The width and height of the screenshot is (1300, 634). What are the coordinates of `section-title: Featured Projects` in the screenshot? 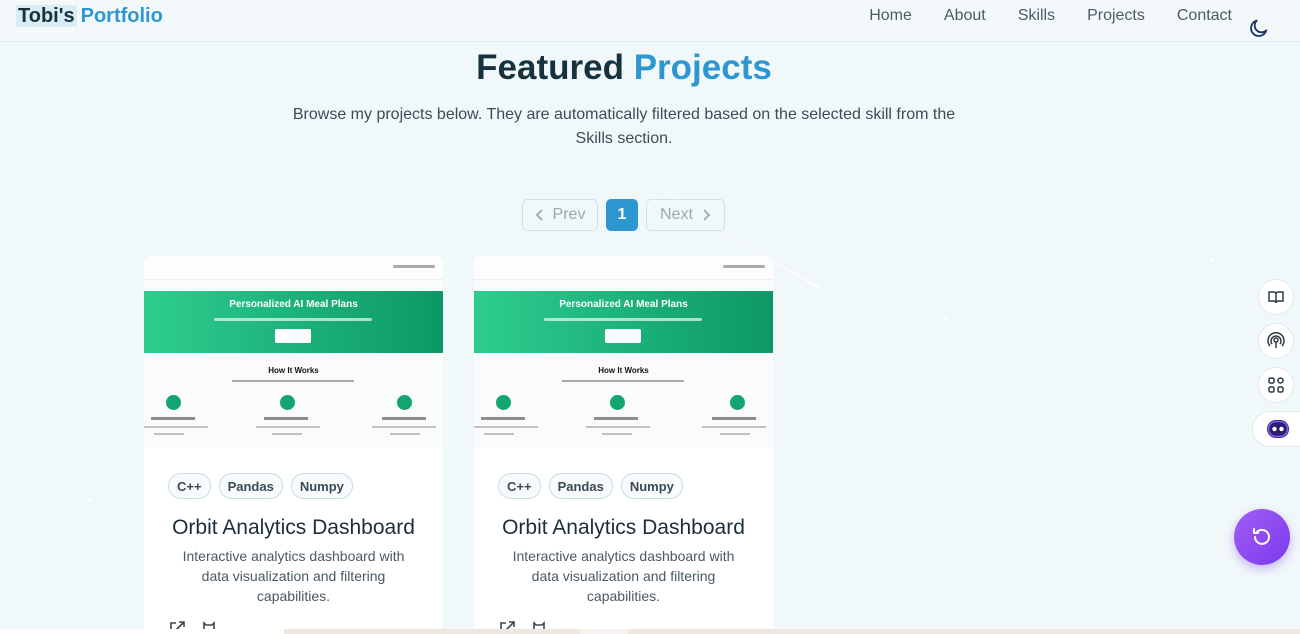 It's located at (624, 68).